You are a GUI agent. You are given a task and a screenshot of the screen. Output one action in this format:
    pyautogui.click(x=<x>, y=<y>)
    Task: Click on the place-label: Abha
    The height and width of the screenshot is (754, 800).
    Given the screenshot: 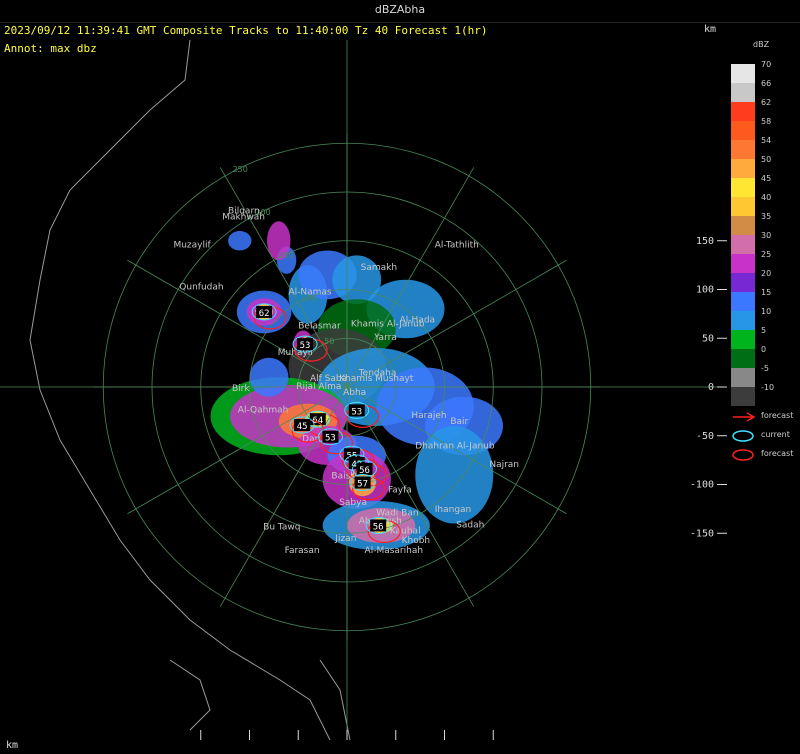 What is the action you would take?
    pyautogui.click(x=354, y=393)
    